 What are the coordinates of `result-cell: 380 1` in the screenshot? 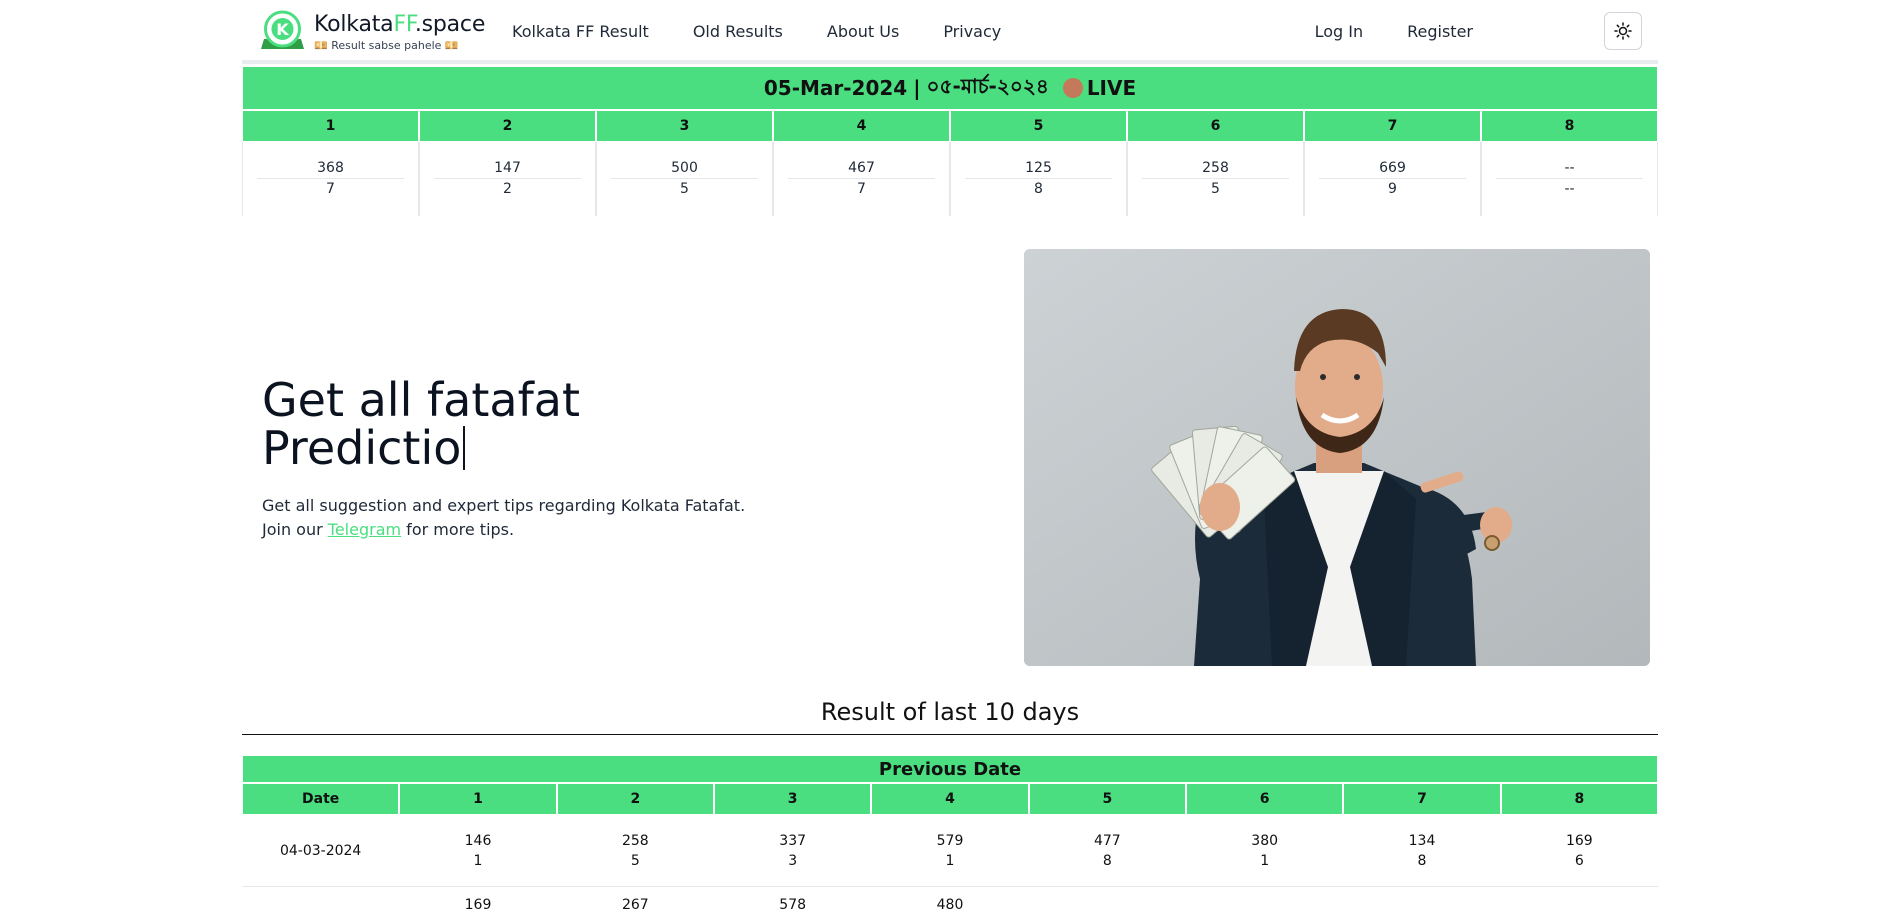 It's located at (1264, 851).